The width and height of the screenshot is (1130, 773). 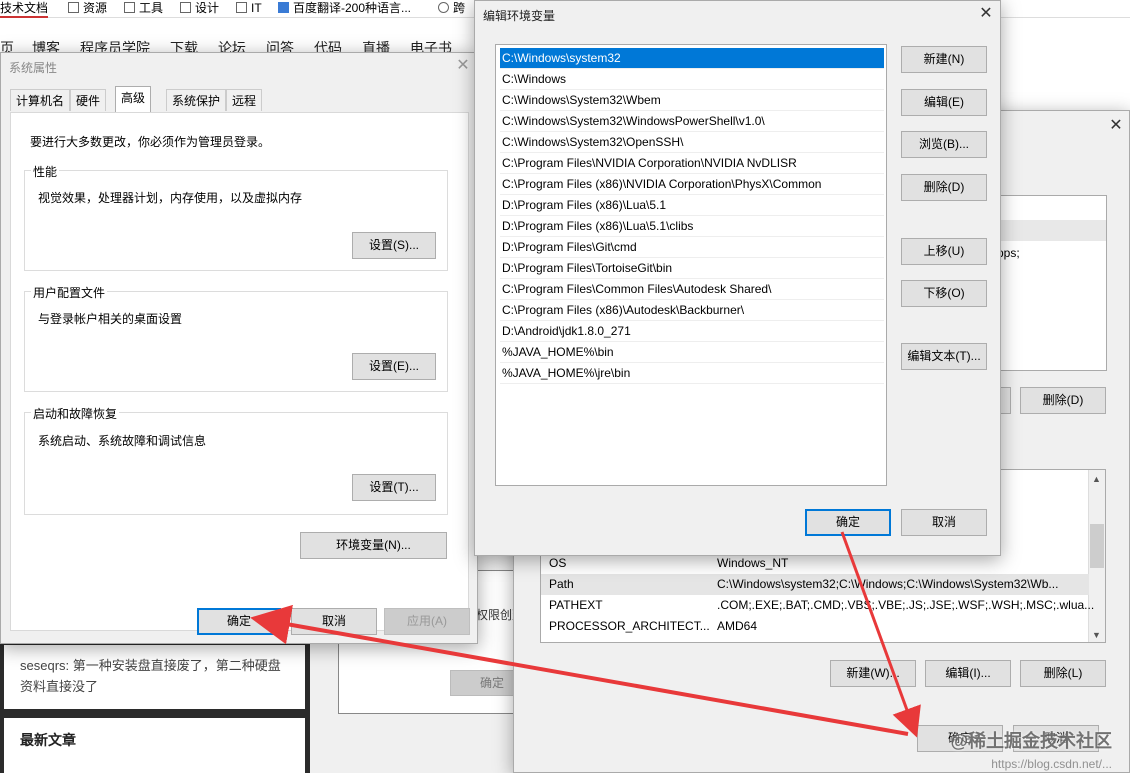 I want to click on group-title: 启动和故障恢复, so click(x=75, y=413).